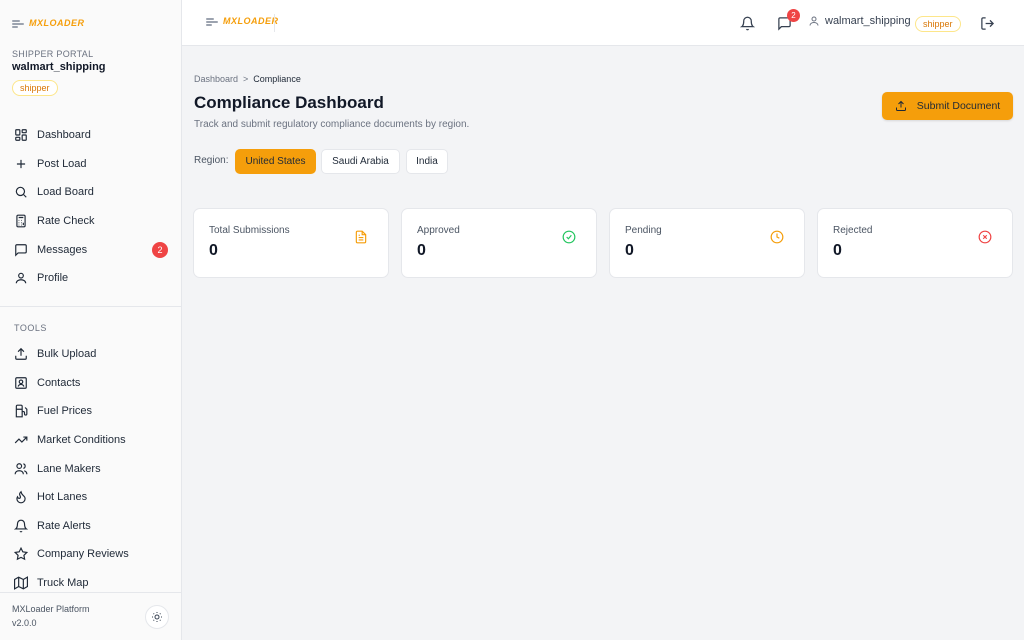  Describe the element at coordinates (59, 382) in the screenshot. I see `nav-item-label: Contacts` at that location.